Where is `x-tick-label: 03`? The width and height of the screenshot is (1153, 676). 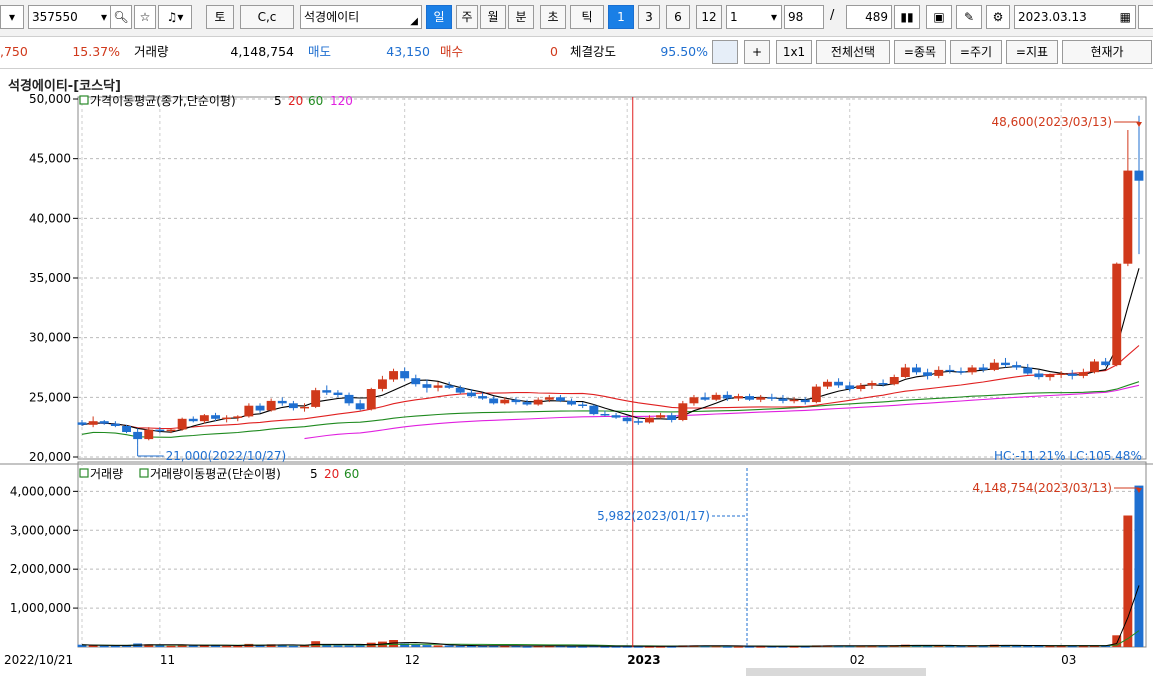
x-tick-label: 03 is located at coordinates (1068, 660).